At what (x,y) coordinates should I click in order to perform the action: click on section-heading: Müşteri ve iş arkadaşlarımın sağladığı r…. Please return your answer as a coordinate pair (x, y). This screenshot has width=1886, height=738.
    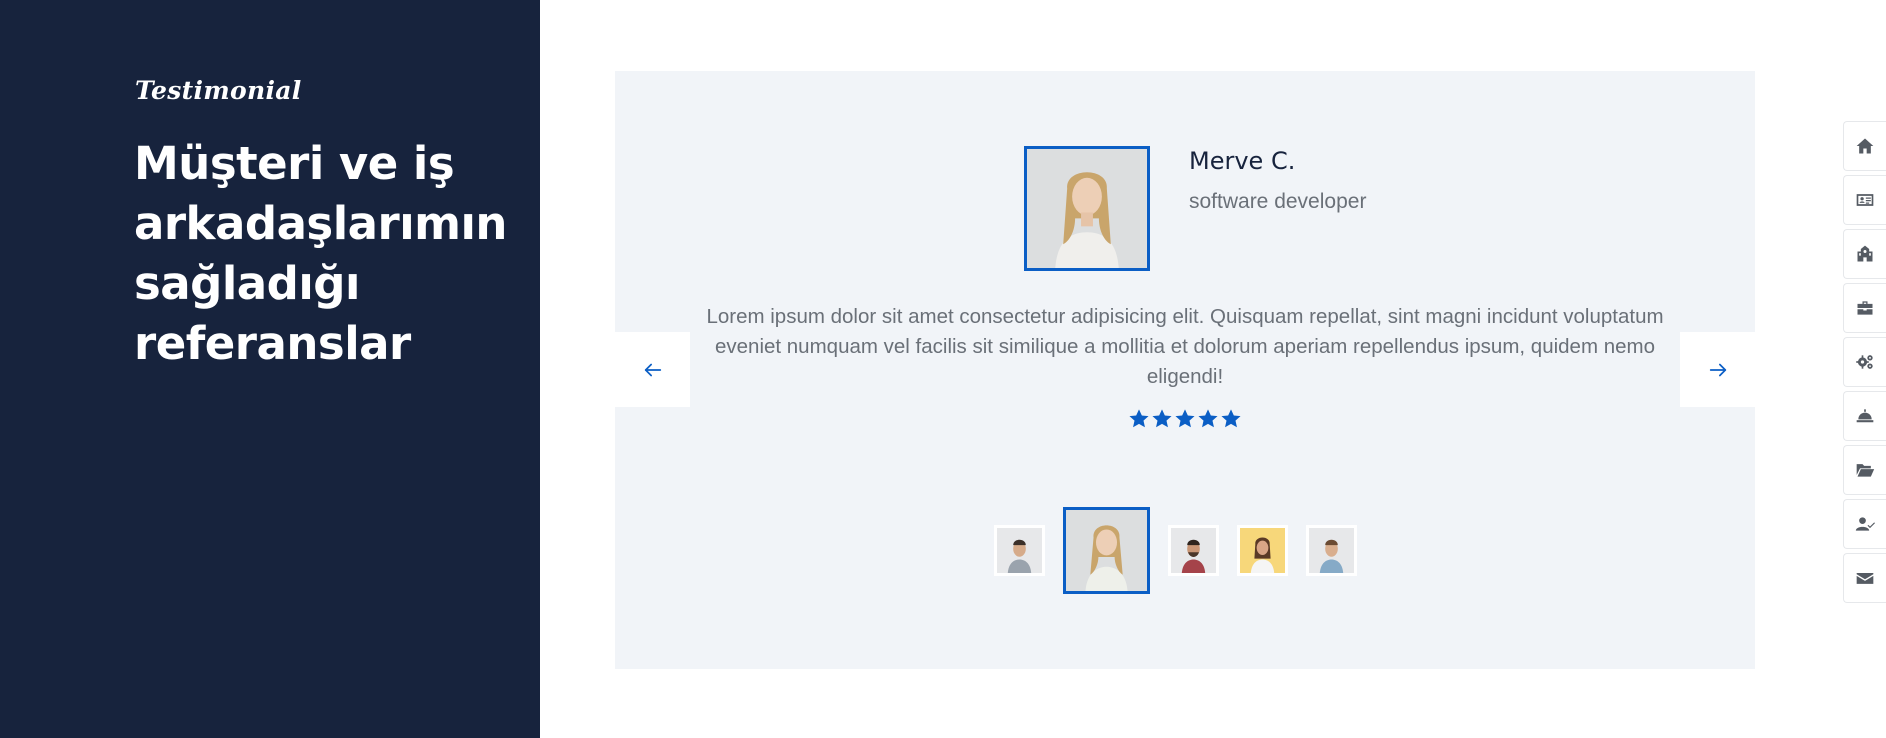
    Looking at the image, I should click on (320, 253).